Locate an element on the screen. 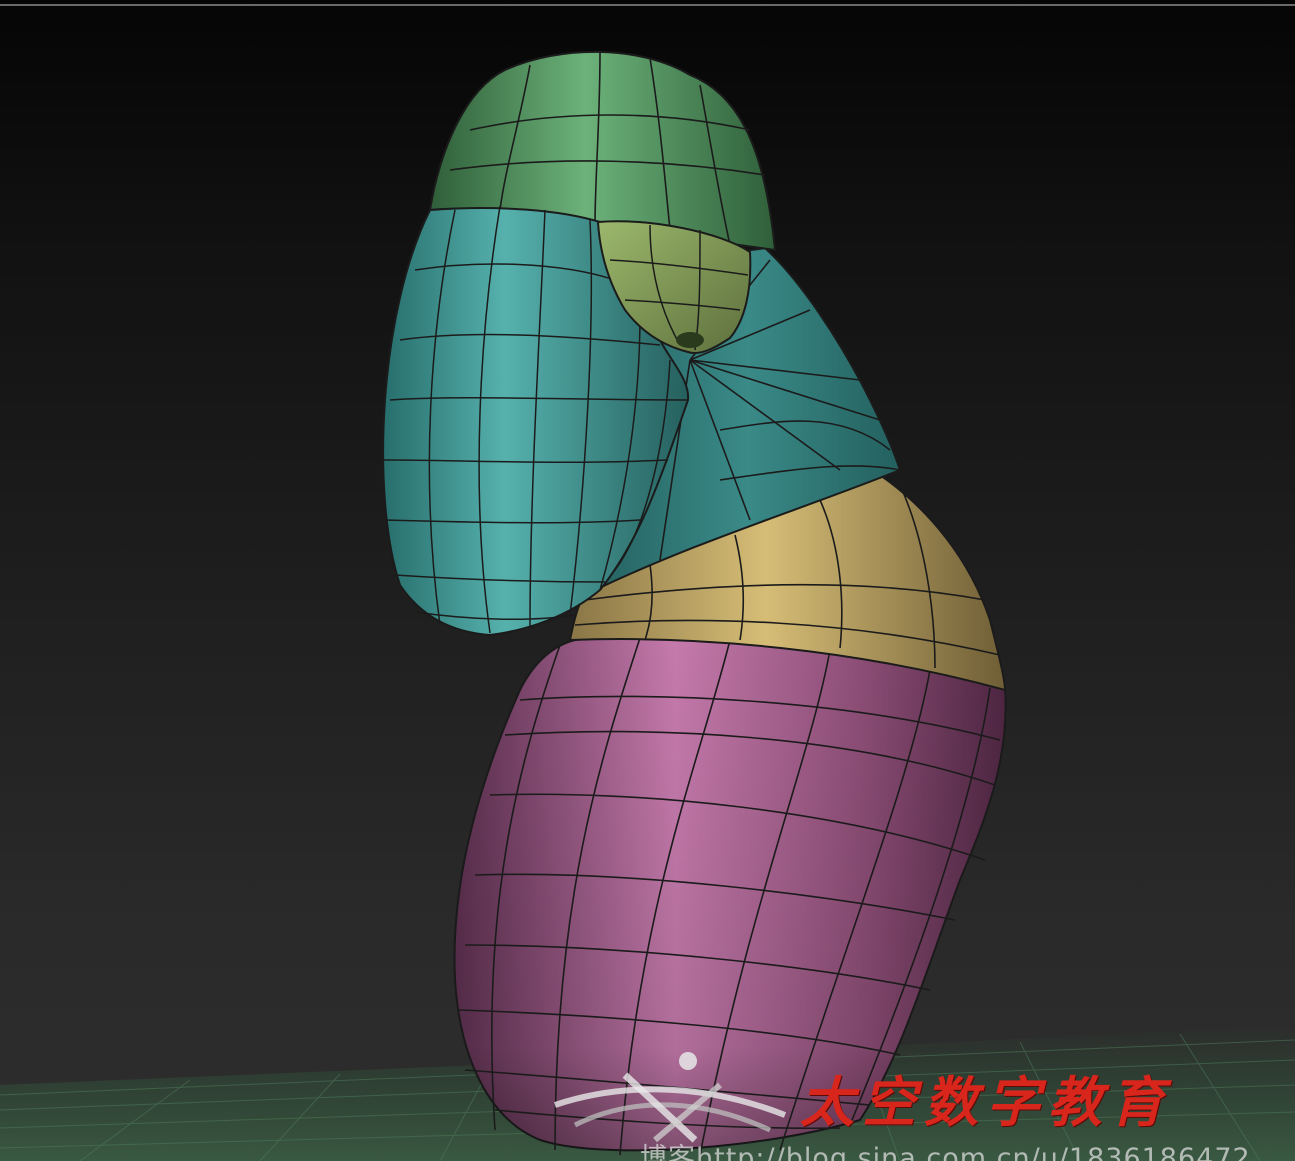 The image size is (1295, 1161). watermark-title: 太空数字教育 is located at coordinates (986, 1102).